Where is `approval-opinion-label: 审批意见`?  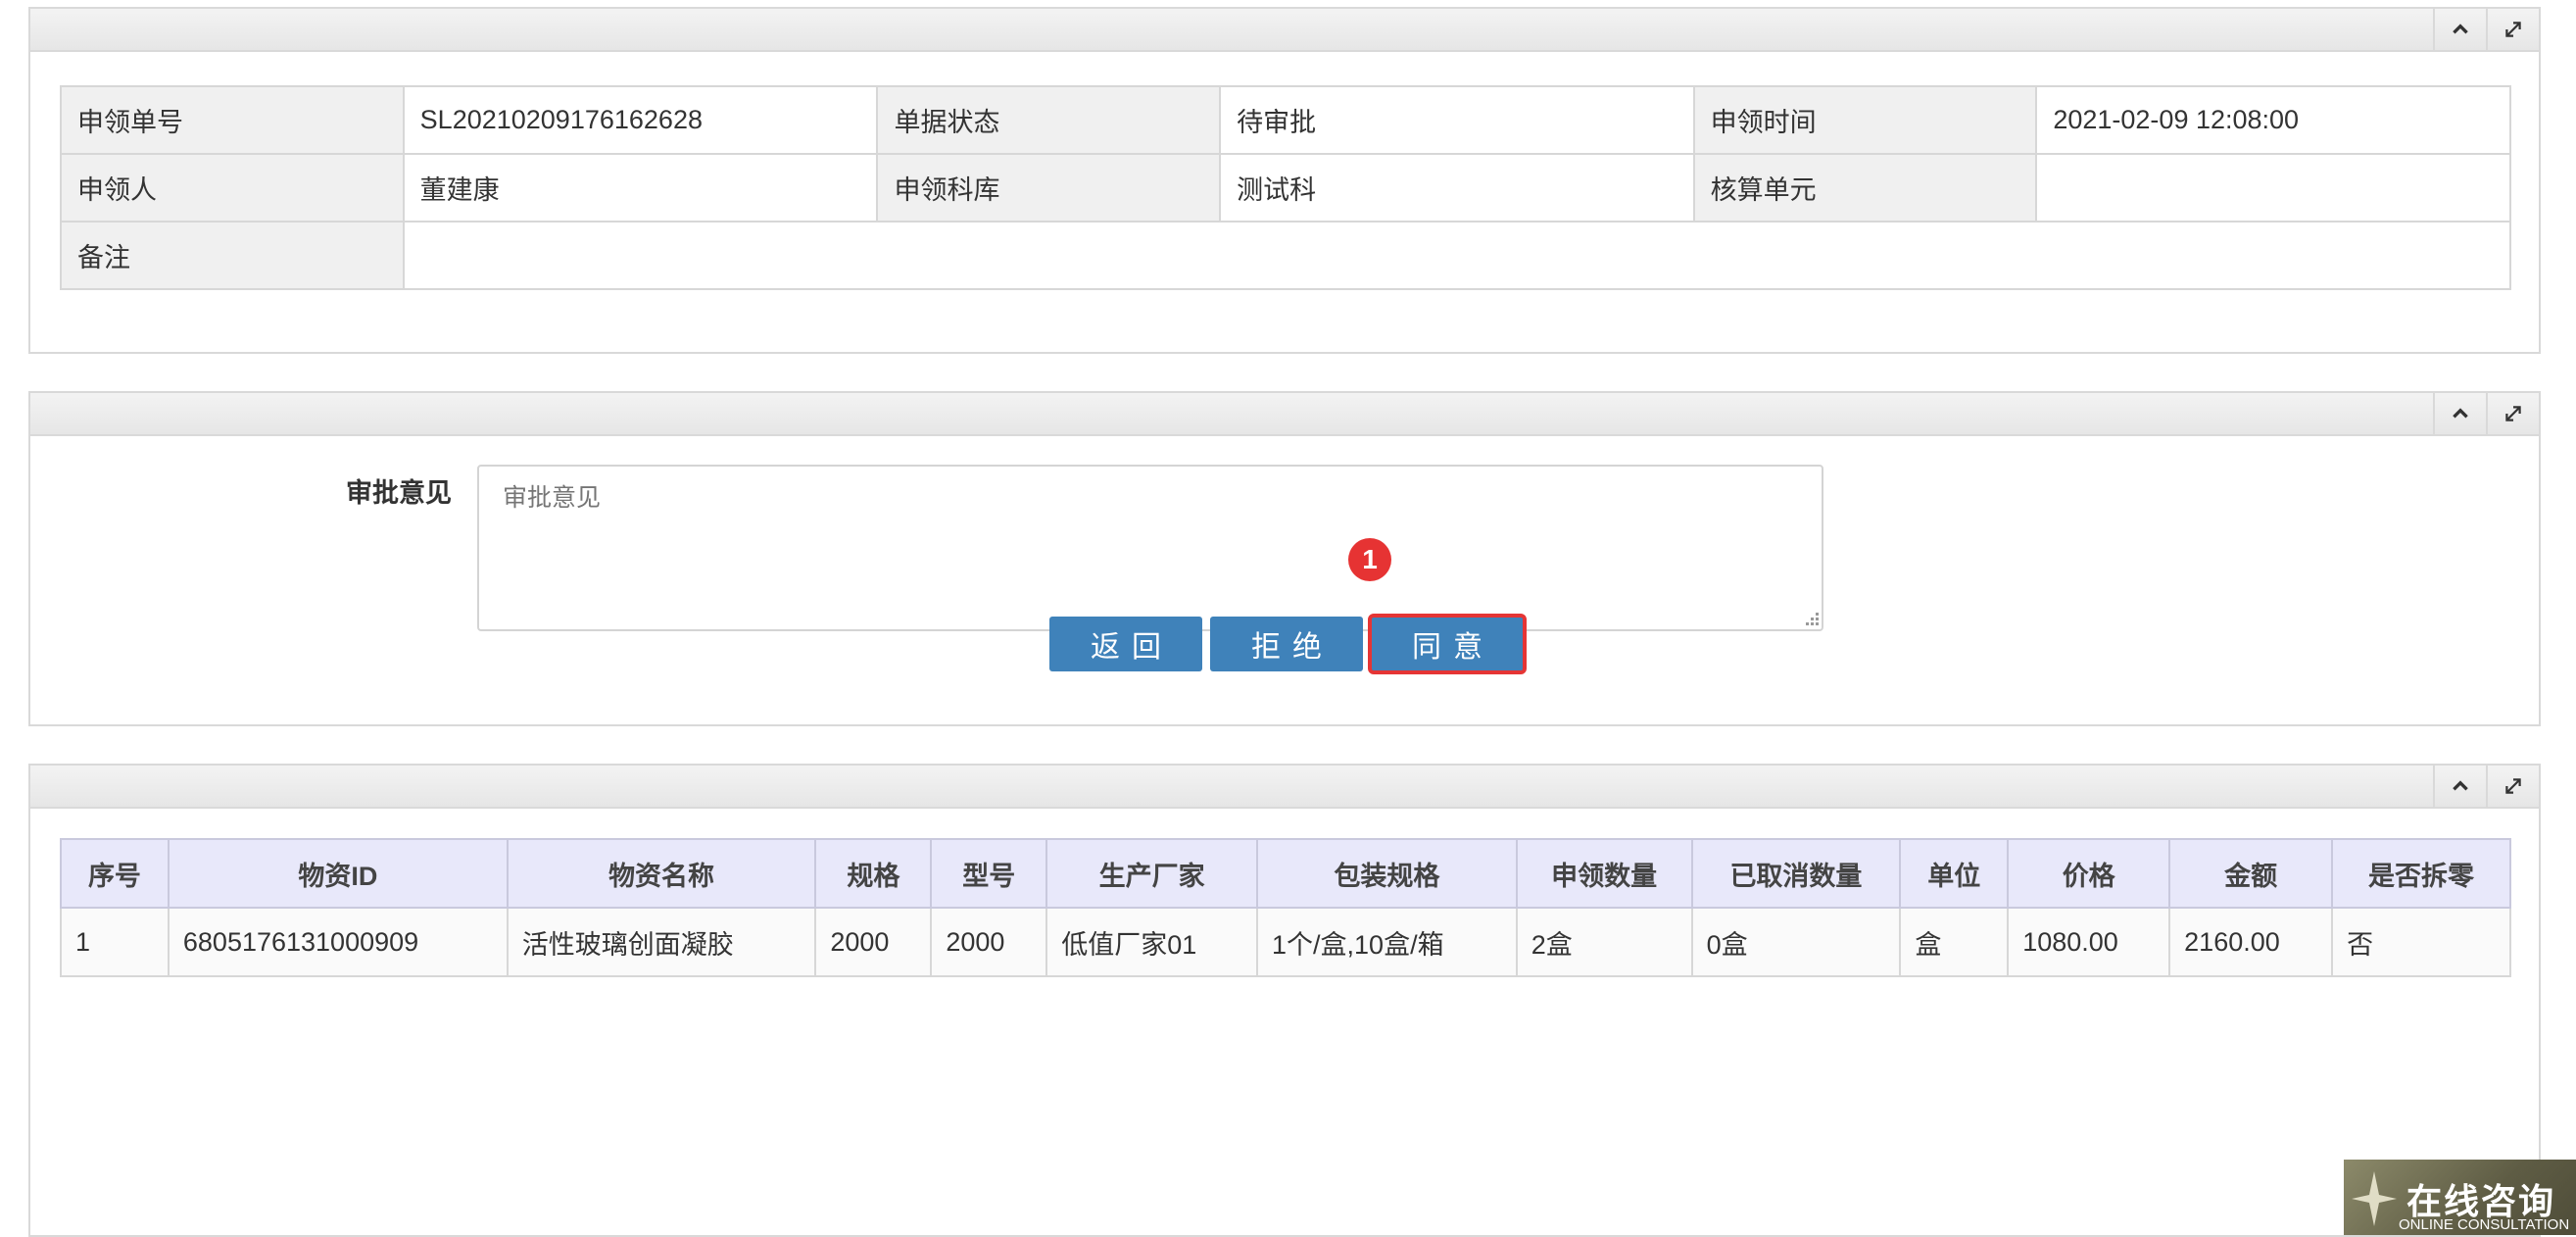 approval-opinion-label: 审批意见 is located at coordinates (399, 493).